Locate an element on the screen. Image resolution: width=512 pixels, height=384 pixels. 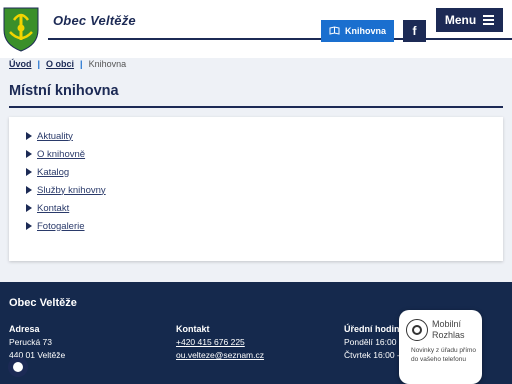
email-link: ou.velteze@seznam.cz is located at coordinates (220, 355).